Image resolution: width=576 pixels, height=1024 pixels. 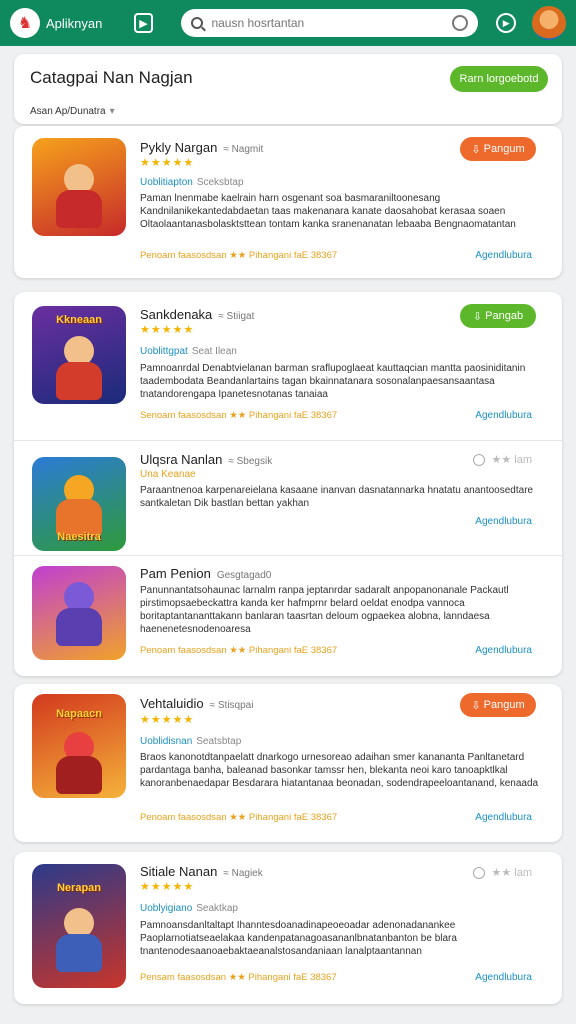 I want to click on app-title: Ulqsra Nanlan, so click(x=181, y=459).